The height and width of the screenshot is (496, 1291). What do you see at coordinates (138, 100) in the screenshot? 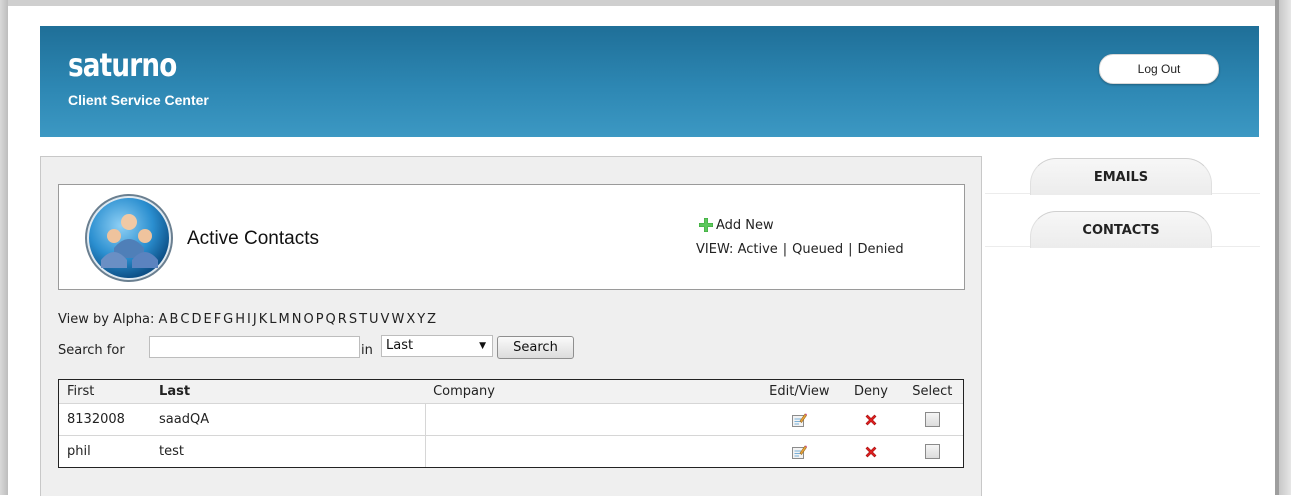
I see `logo-subtitle: Client Service Center` at bounding box center [138, 100].